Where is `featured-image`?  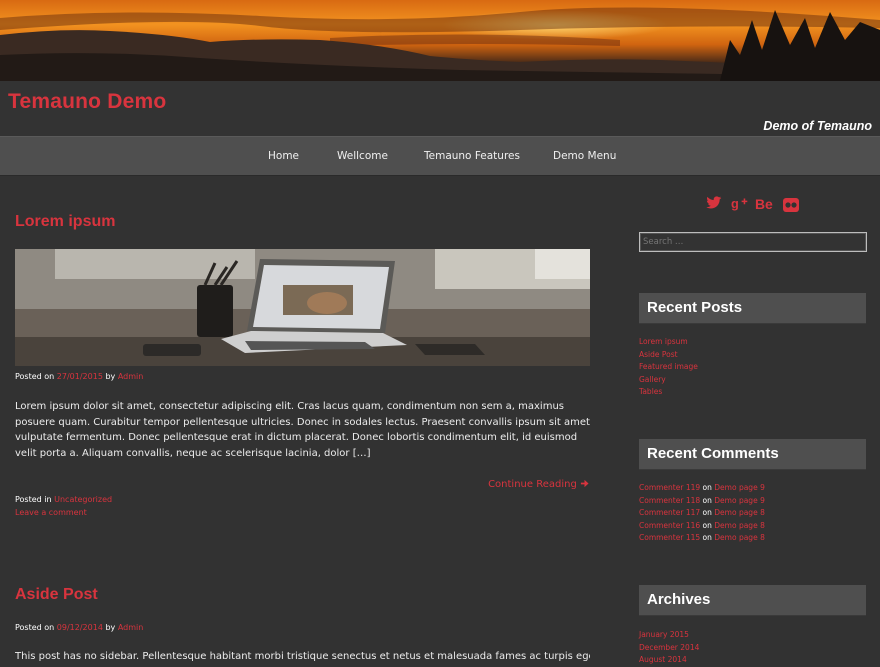
featured-image is located at coordinates (302, 307).